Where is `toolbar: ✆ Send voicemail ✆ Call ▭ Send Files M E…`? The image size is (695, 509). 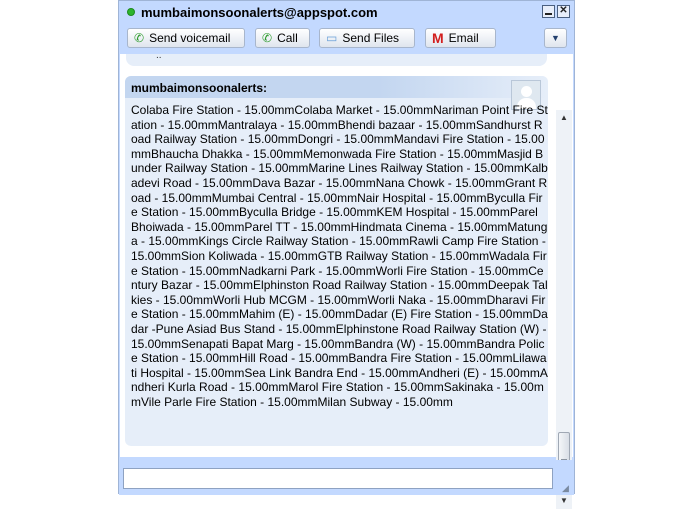 toolbar: ✆ Send voicemail ✆ Call ▭ Send Files M E… is located at coordinates (346, 39).